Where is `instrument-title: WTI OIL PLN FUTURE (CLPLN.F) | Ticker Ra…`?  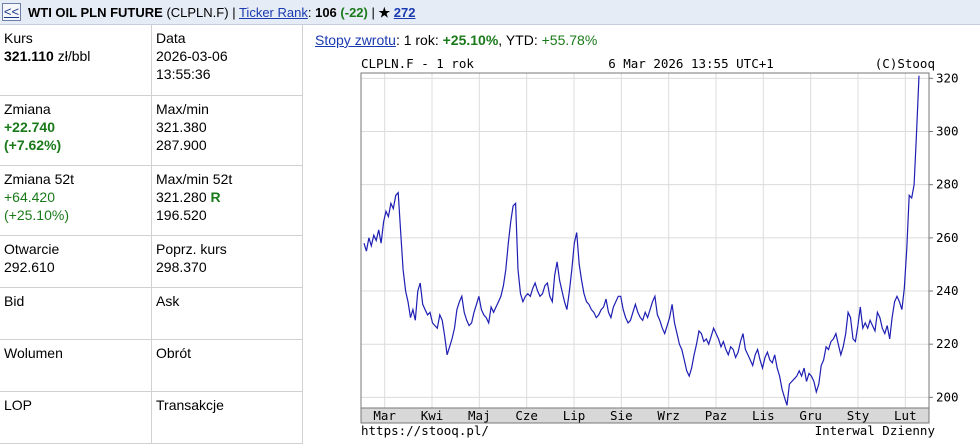 instrument-title: WTI OIL PLN FUTURE (CLPLN.F) | Ticker Ra… is located at coordinates (222, 13).